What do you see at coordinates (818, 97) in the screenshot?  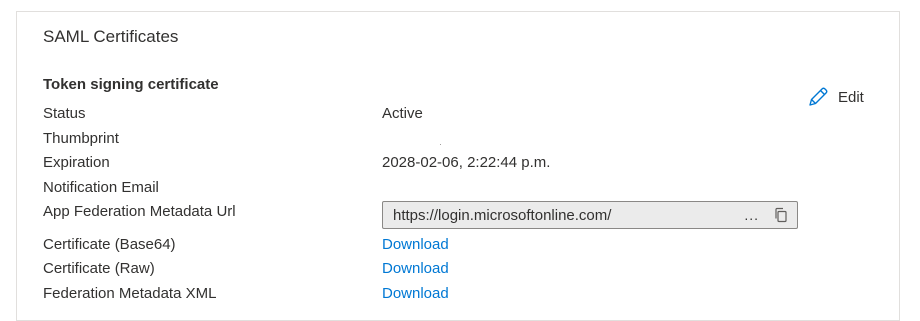 I see `pencil-icon` at bounding box center [818, 97].